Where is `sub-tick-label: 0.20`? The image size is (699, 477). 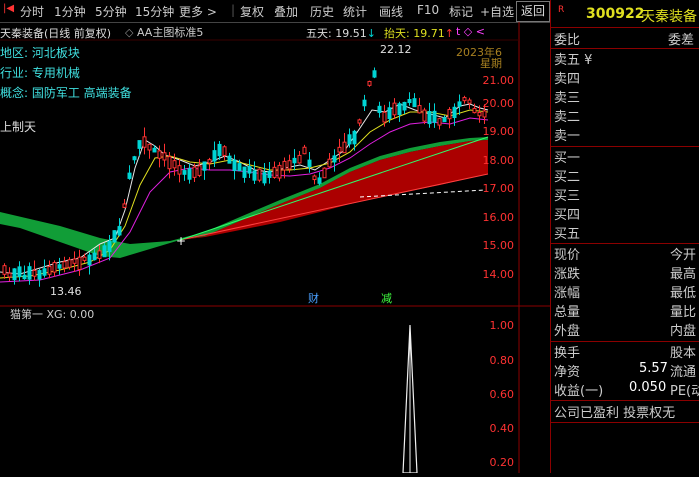
sub-tick-label: 0.20 is located at coordinates (502, 462).